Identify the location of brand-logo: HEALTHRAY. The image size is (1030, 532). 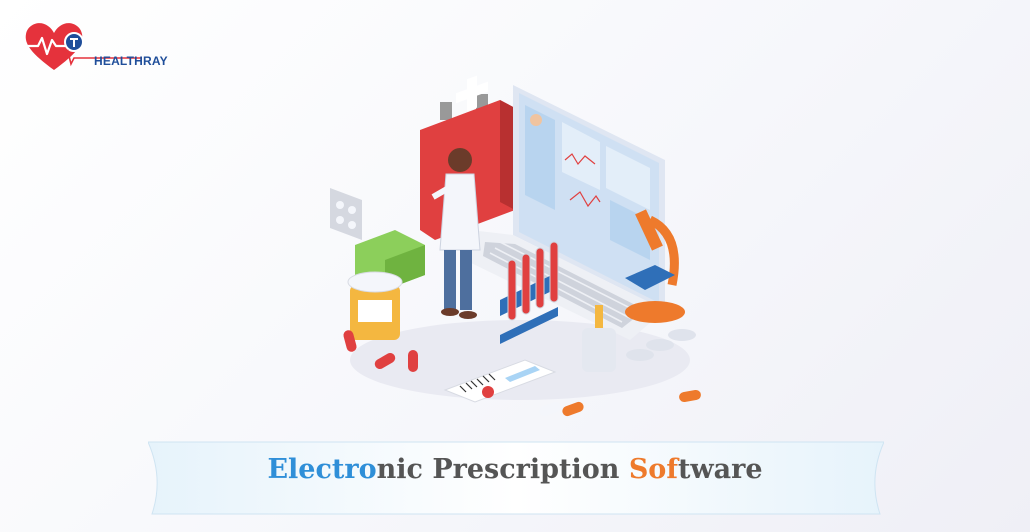
(95, 48).